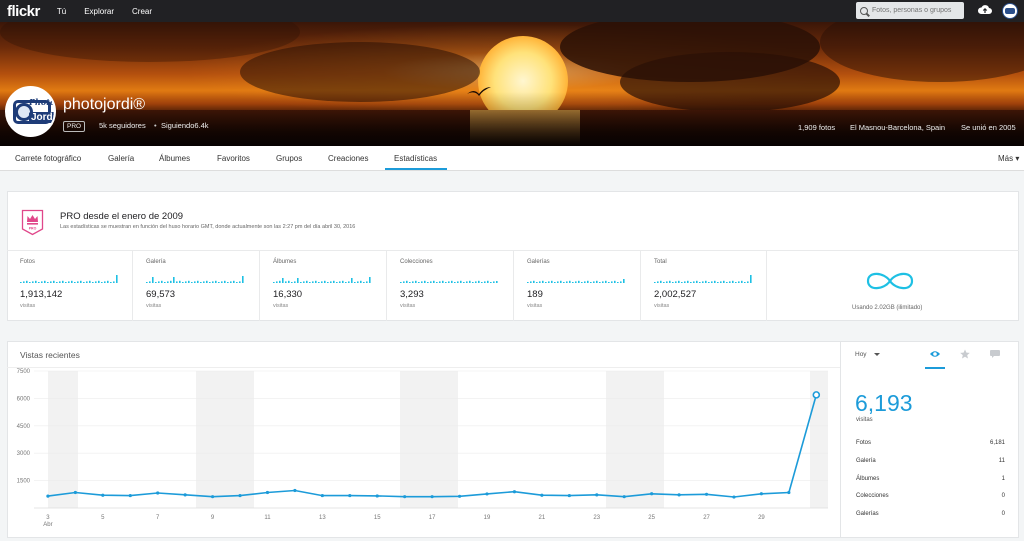 This screenshot has width=1024, height=541. Describe the element at coordinates (61, 11) in the screenshot. I see `nav-link-tu: Tú` at that location.